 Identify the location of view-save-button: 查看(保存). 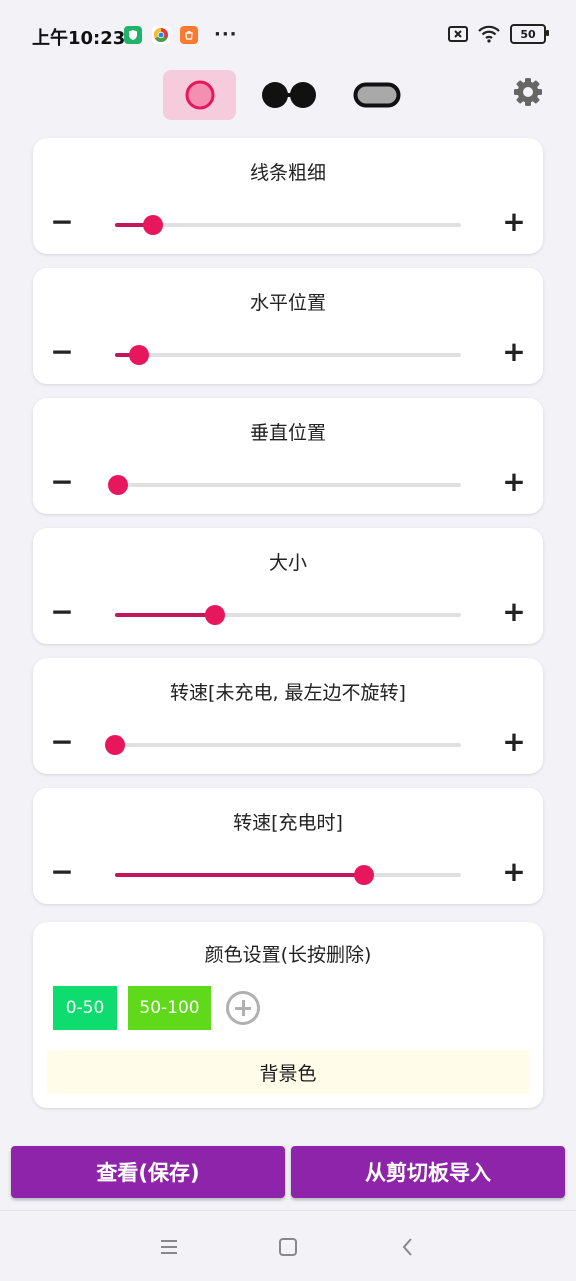
(148, 1172).